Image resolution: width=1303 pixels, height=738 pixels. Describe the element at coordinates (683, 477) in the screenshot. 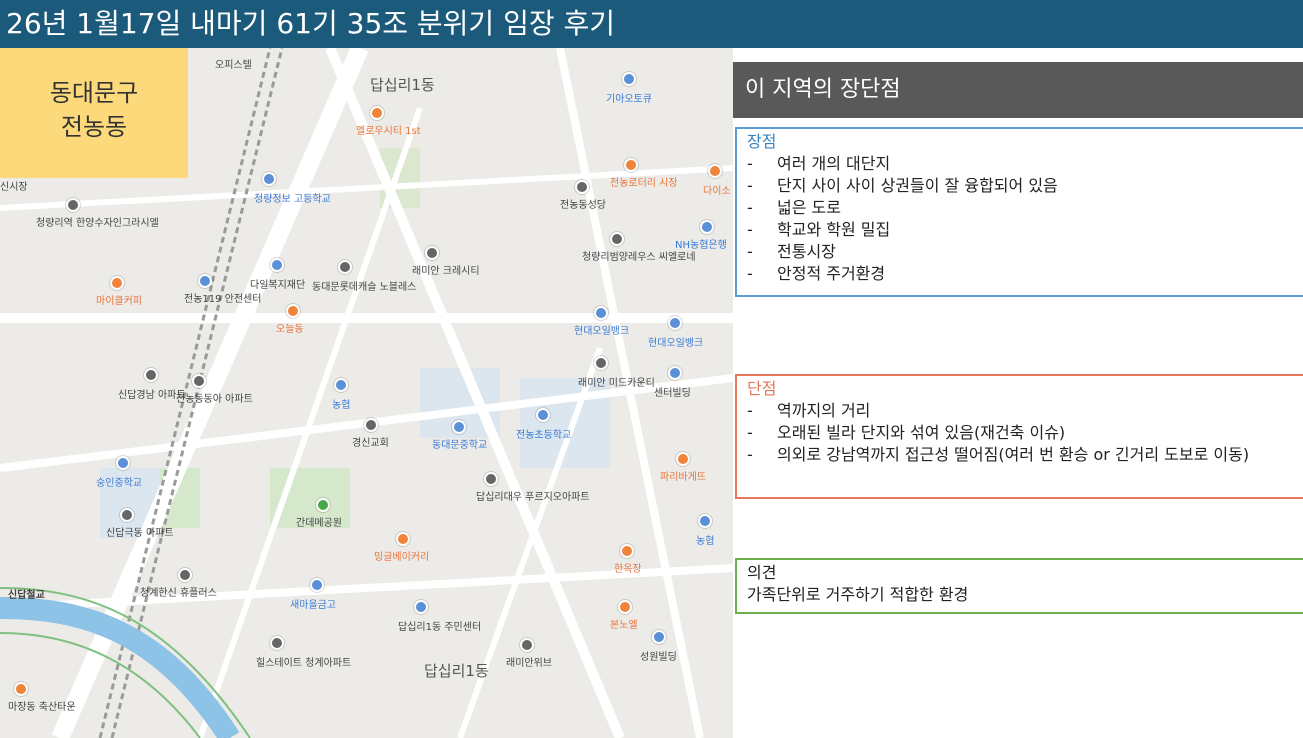

I see `map-label: 파리바게뜨` at that location.